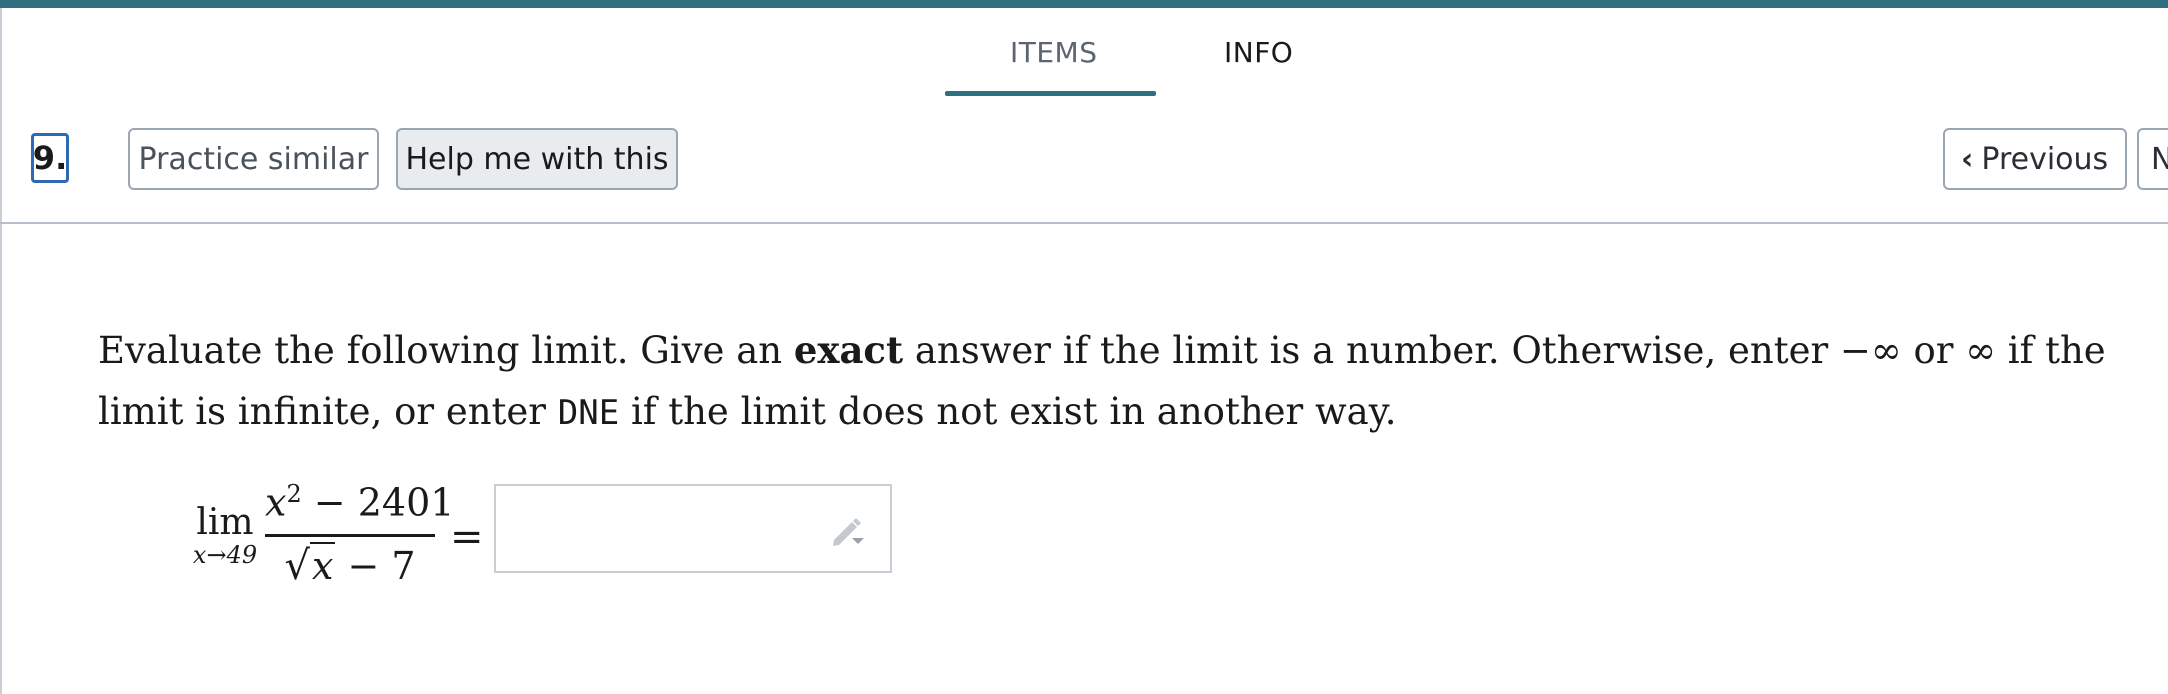 The height and width of the screenshot is (694, 2168). Describe the element at coordinates (693, 528) in the screenshot. I see `answer-input` at that location.